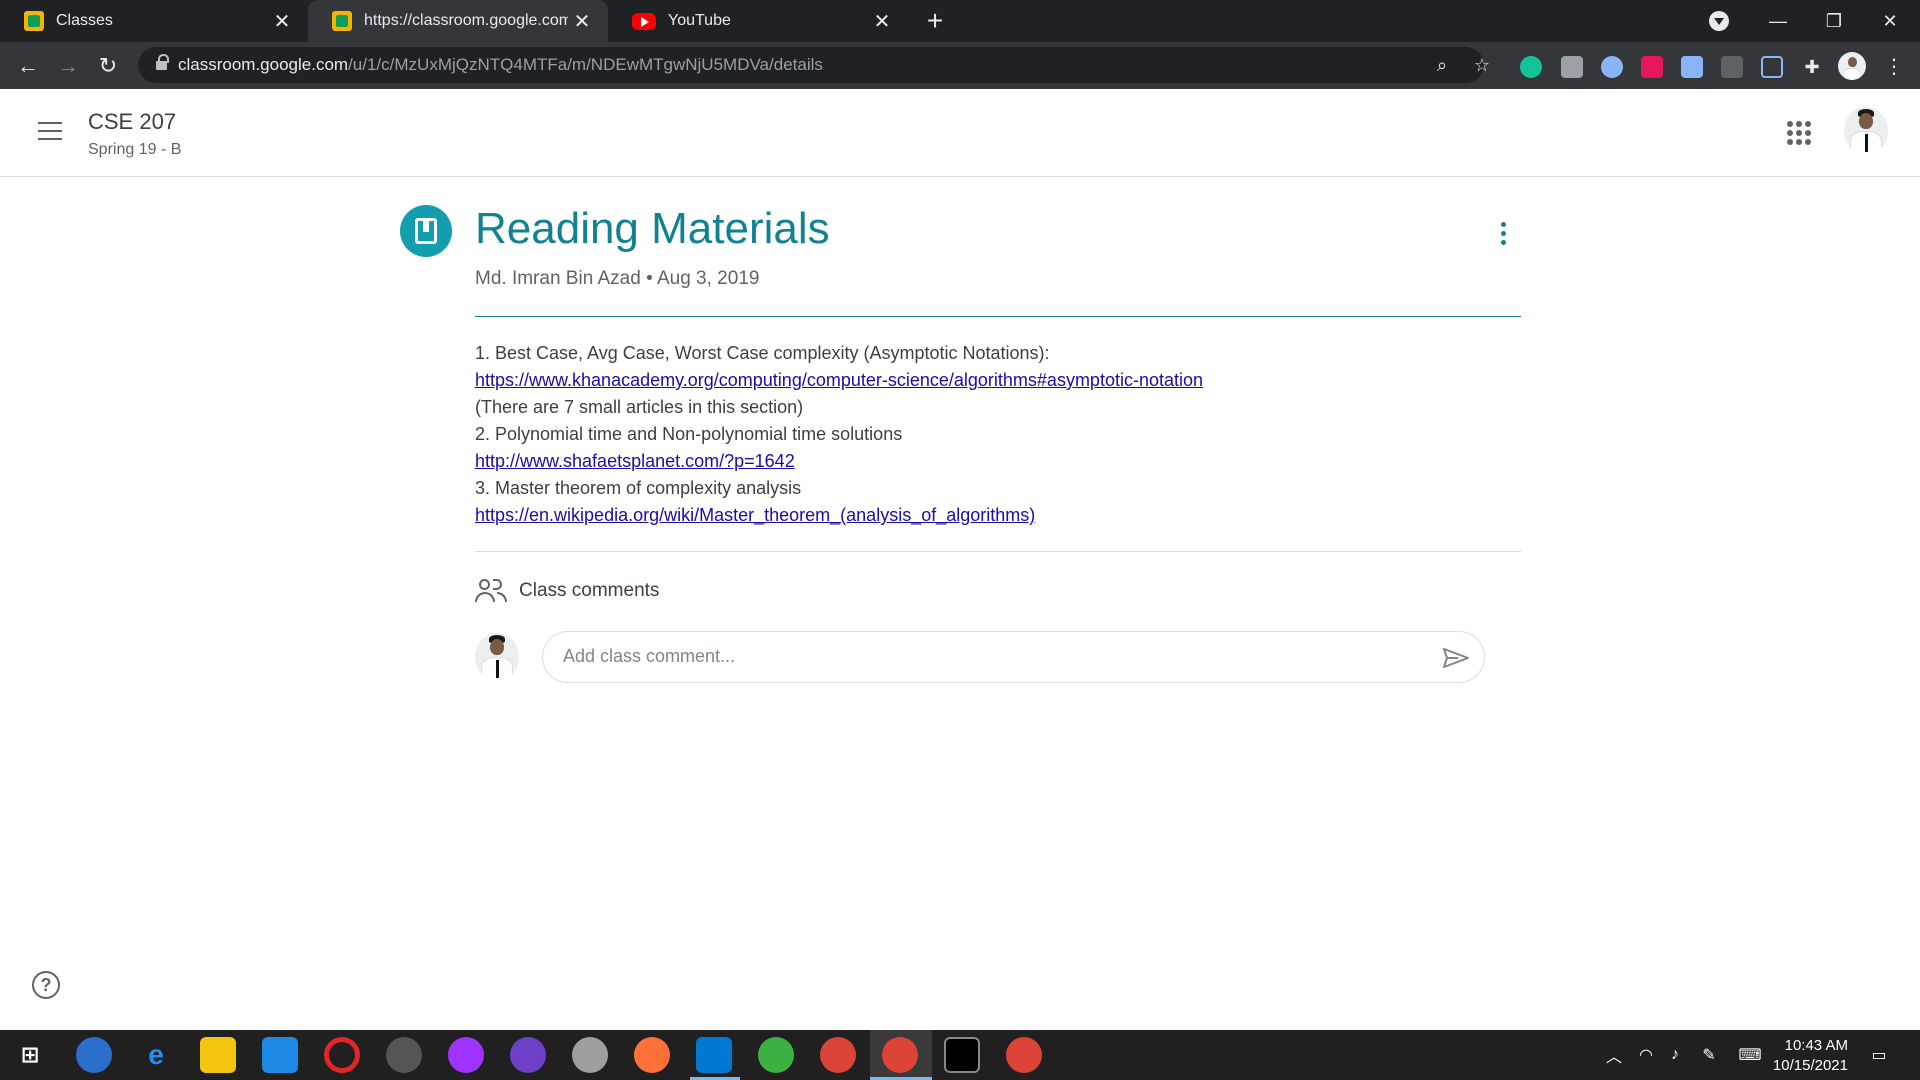  I want to click on clock-time: 10:43 AM, so click(1816, 1045).